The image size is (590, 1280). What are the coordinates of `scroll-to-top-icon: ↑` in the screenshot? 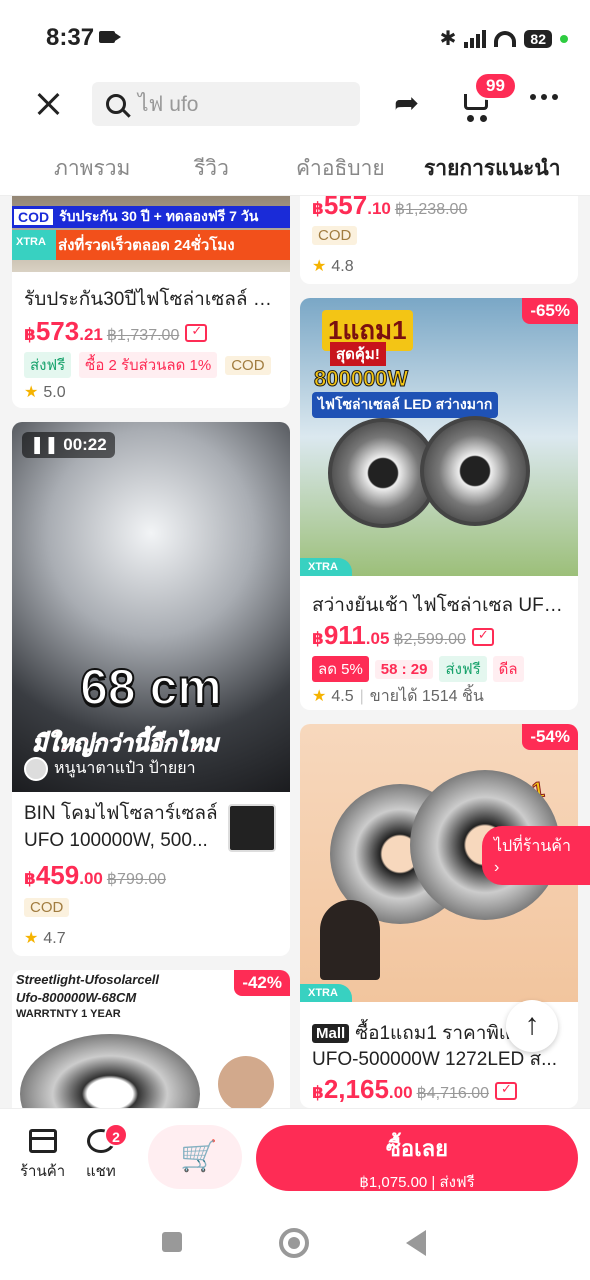 It's located at (532, 1026).